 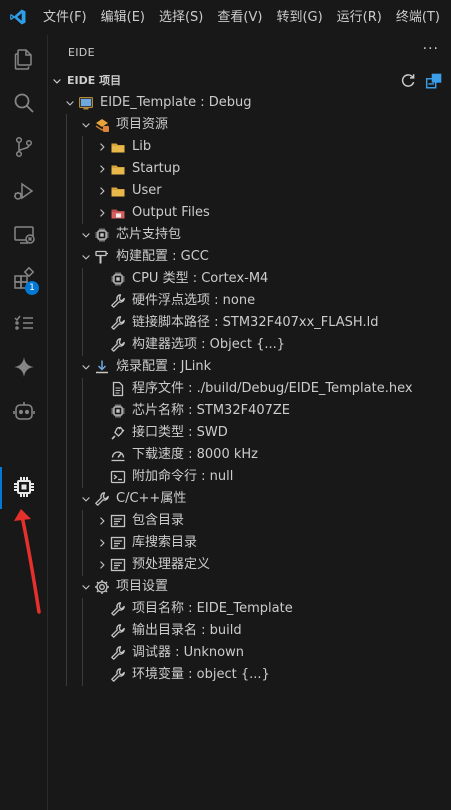 I want to click on menu-view: 查看(V), so click(x=239, y=17).